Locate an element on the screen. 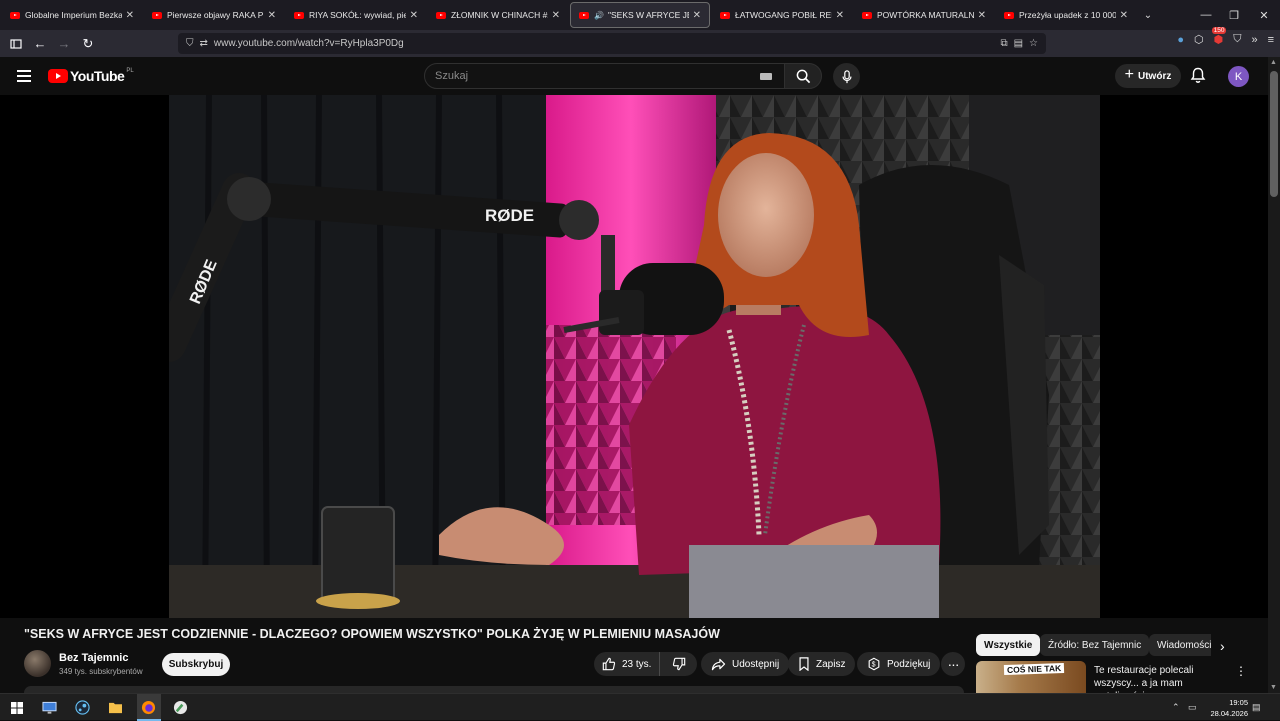 The height and width of the screenshot is (721, 1280). thanks-button: $ Podziękuj is located at coordinates (899, 664).